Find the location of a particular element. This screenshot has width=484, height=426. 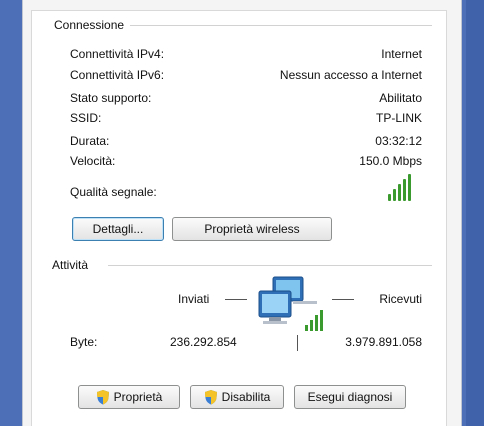

disable-button-label: Disabilita is located at coordinates (246, 397).